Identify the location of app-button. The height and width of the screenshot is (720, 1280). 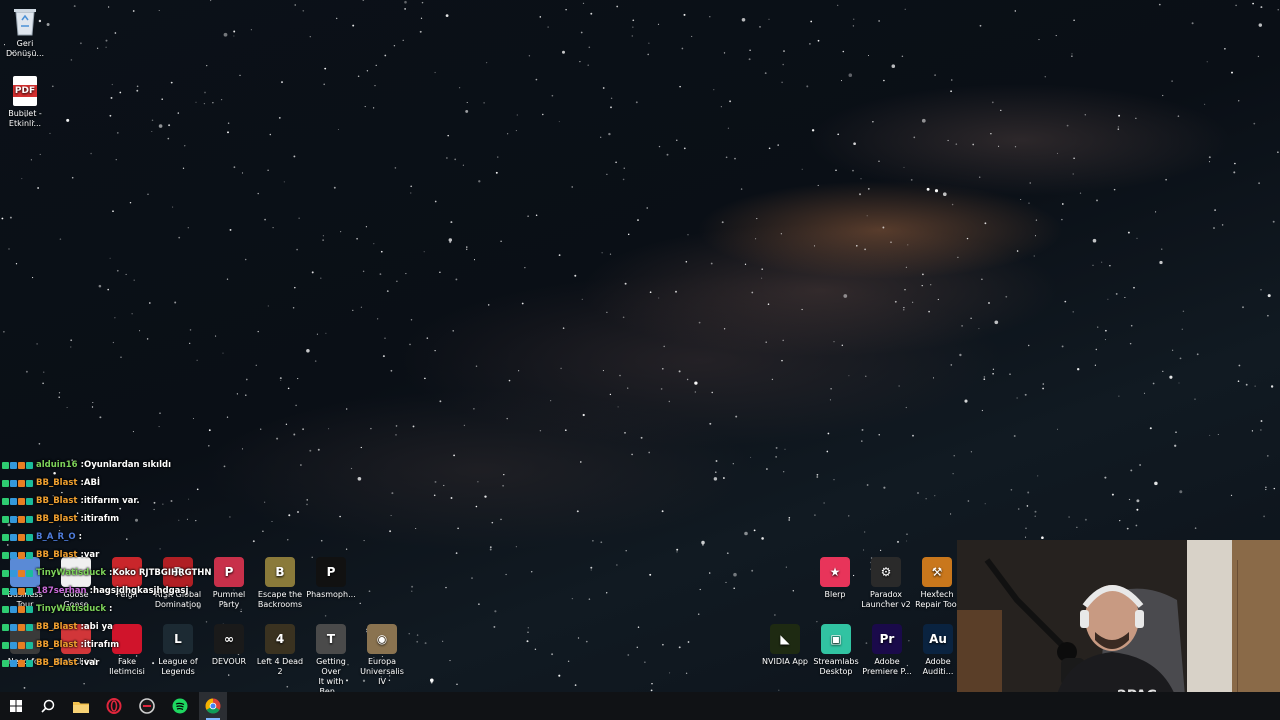
(147, 706).